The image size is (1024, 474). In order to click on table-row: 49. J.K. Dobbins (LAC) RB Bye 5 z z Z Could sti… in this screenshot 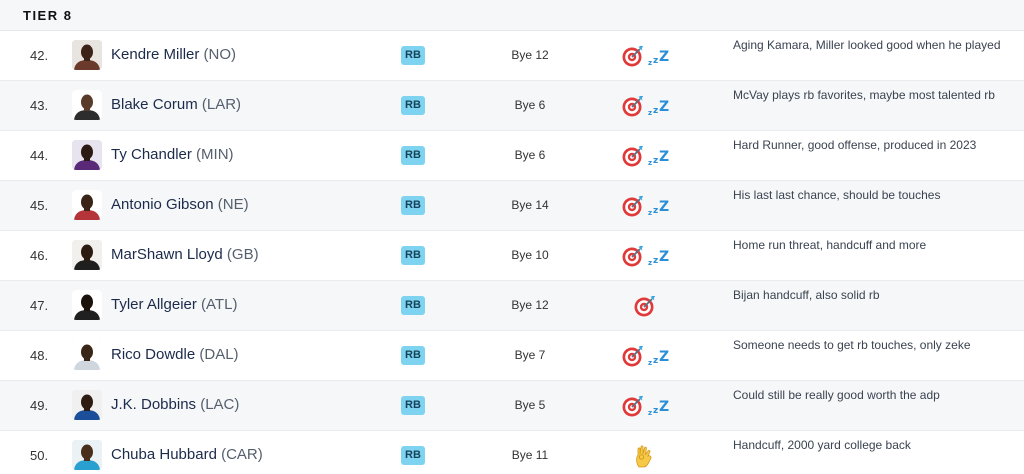, I will do `click(512, 406)`.